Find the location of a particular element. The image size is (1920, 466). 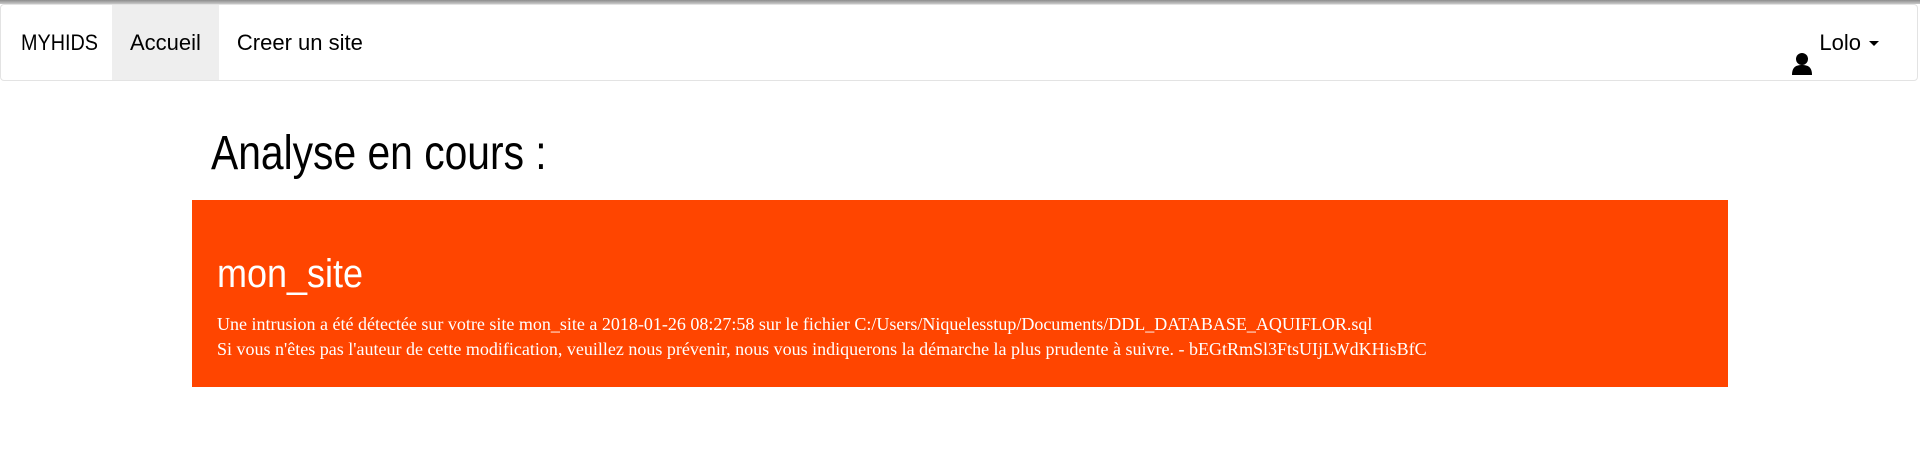

page-title: Analyse en cours : is located at coordinates (379, 153).